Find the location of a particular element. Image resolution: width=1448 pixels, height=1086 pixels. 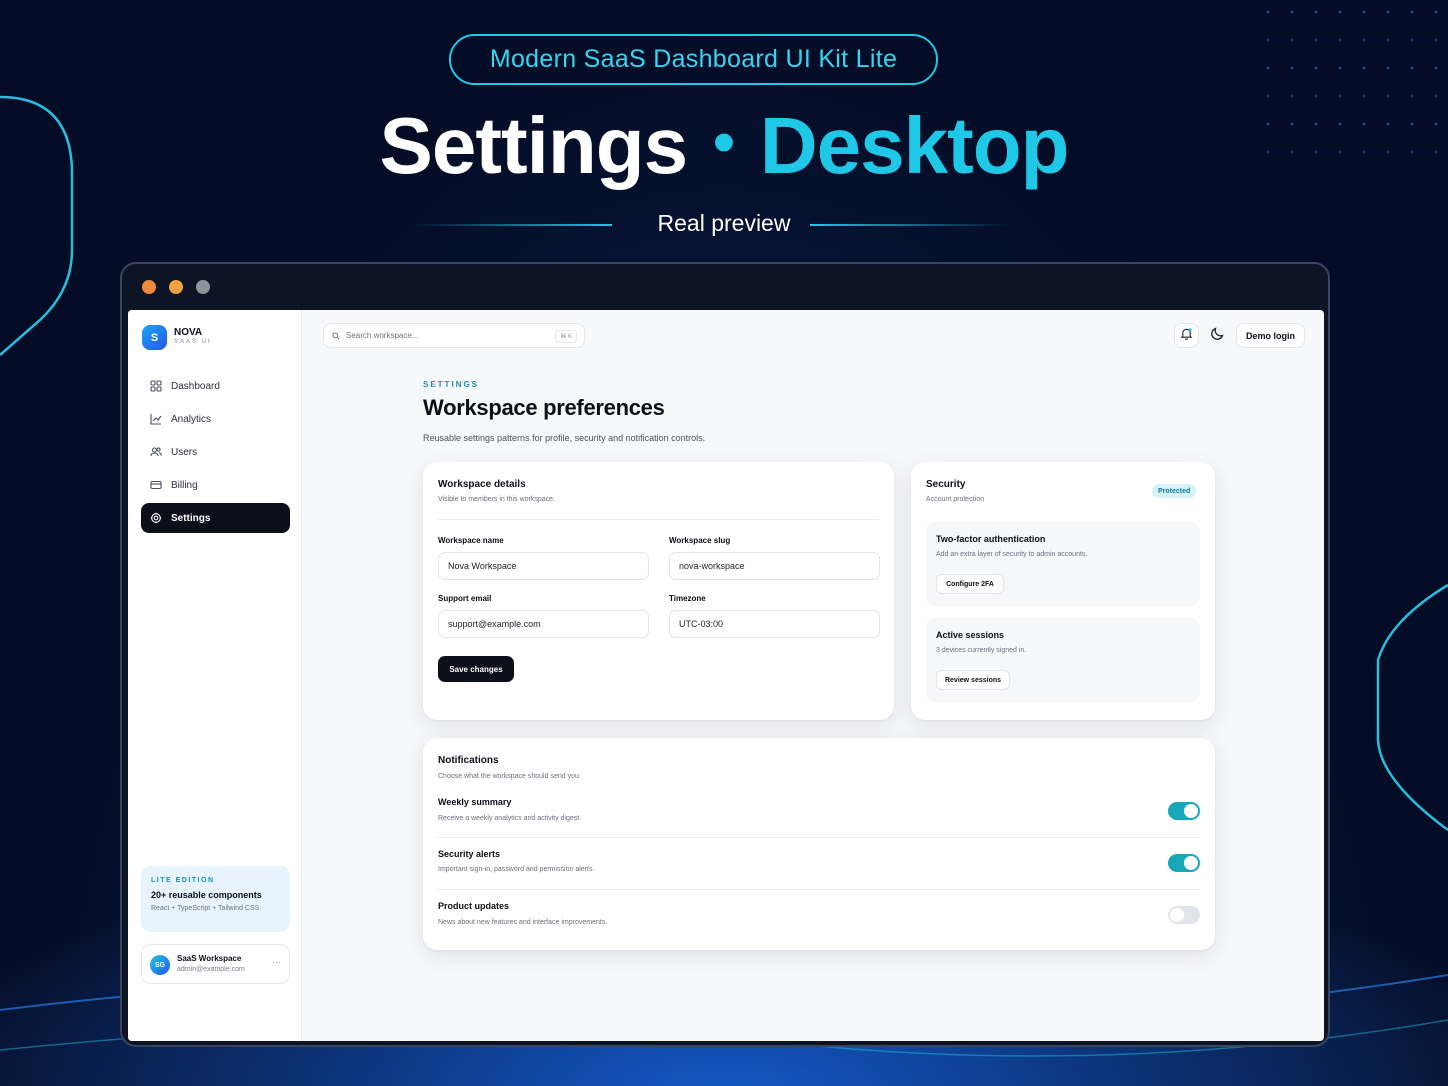

card-title: Notifications is located at coordinates (468, 760).